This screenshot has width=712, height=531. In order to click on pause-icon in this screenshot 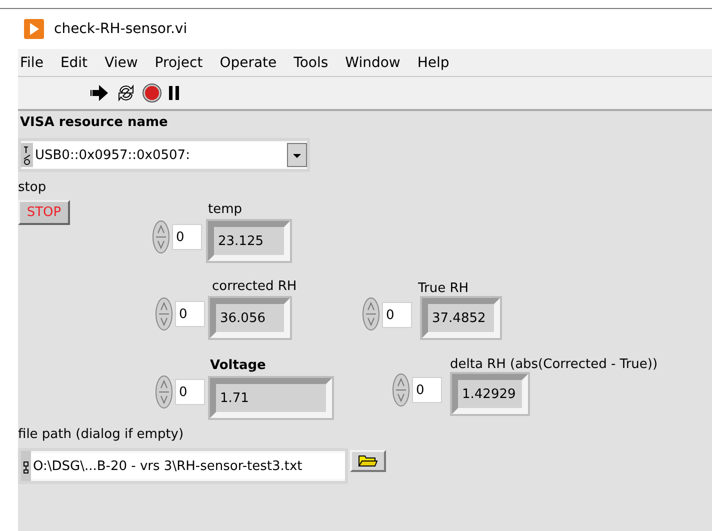, I will do `click(174, 93)`.